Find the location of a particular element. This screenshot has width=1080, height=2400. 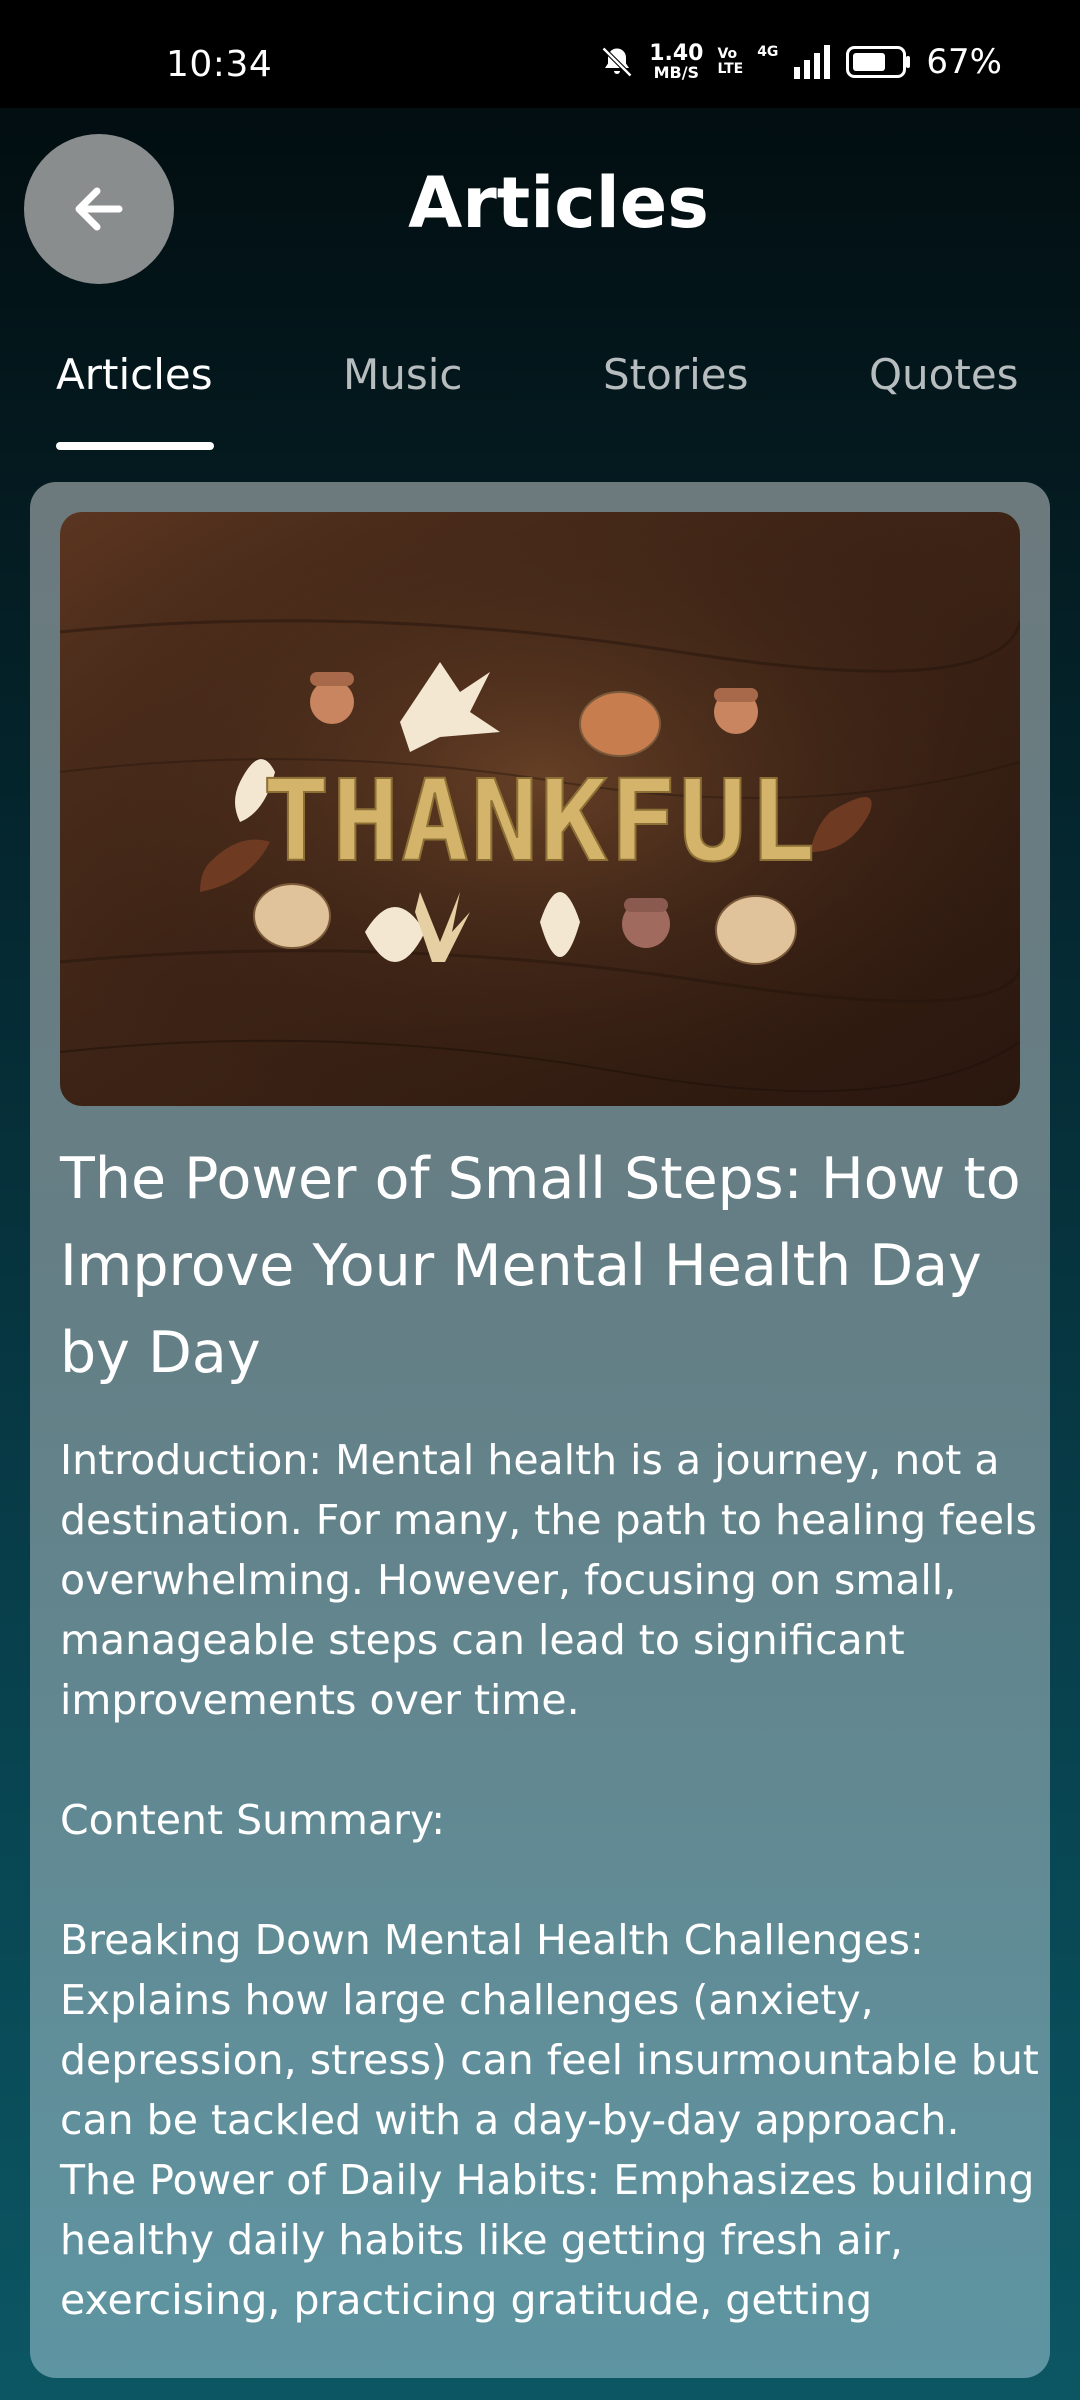

volte-top: Vo is located at coordinates (727, 54).